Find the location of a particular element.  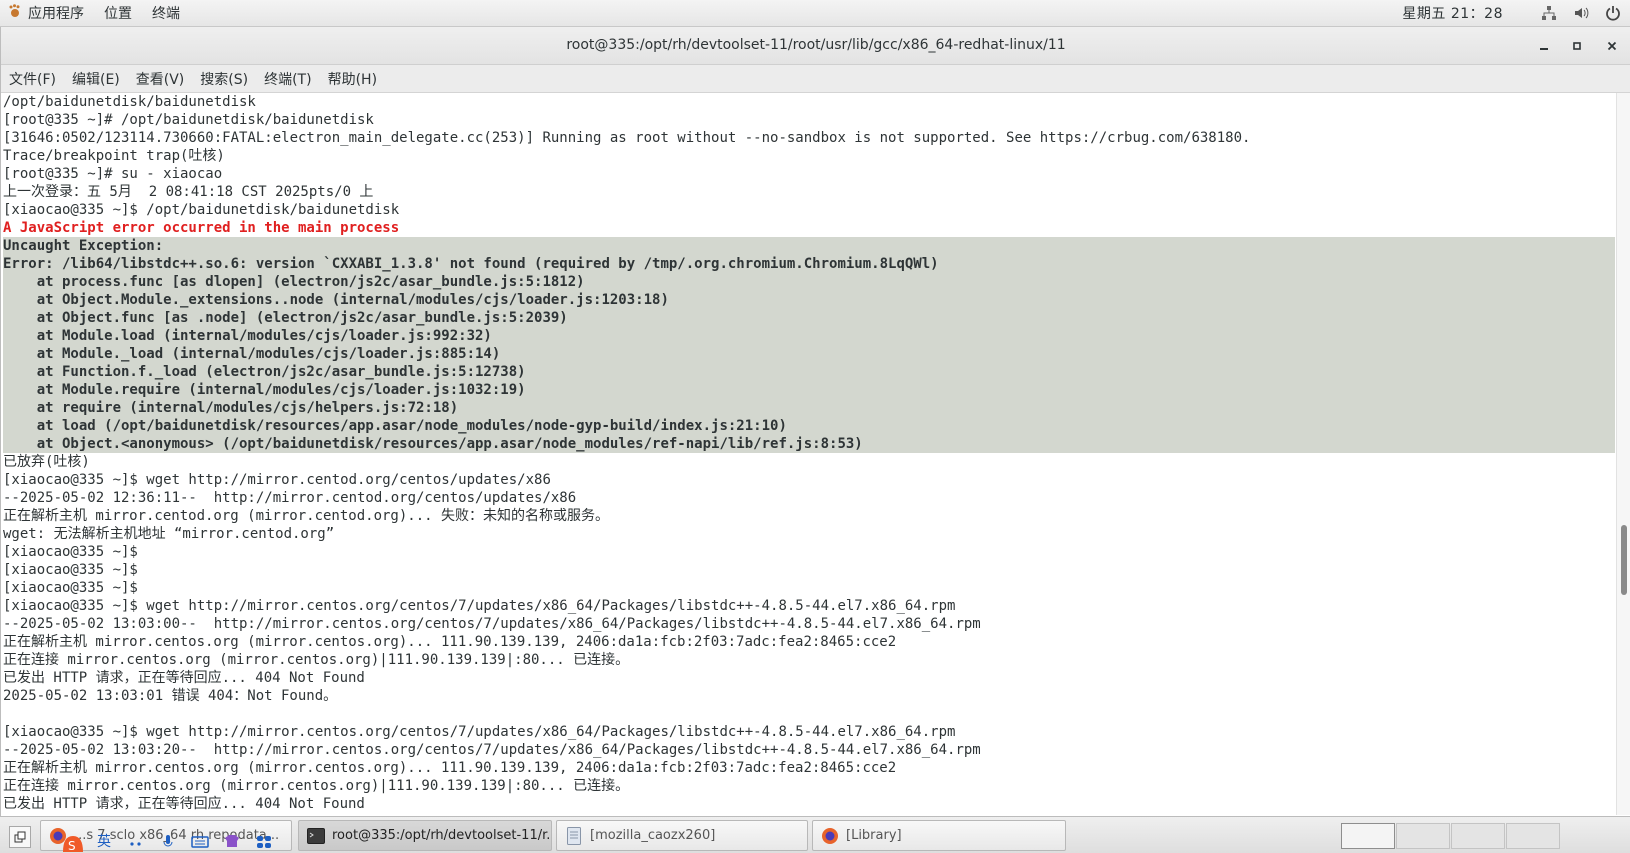

firefox-icon is located at coordinates (830, 836).